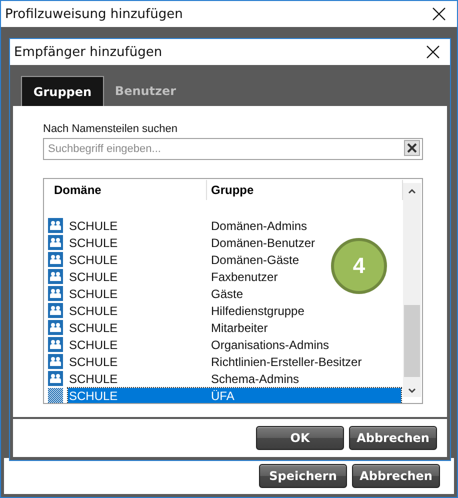 The width and height of the screenshot is (458, 498). What do you see at coordinates (168, 328) in the screenshot?
I see `table-row: SCHULE Mitarbeiter` at bounding box center [168, 328].